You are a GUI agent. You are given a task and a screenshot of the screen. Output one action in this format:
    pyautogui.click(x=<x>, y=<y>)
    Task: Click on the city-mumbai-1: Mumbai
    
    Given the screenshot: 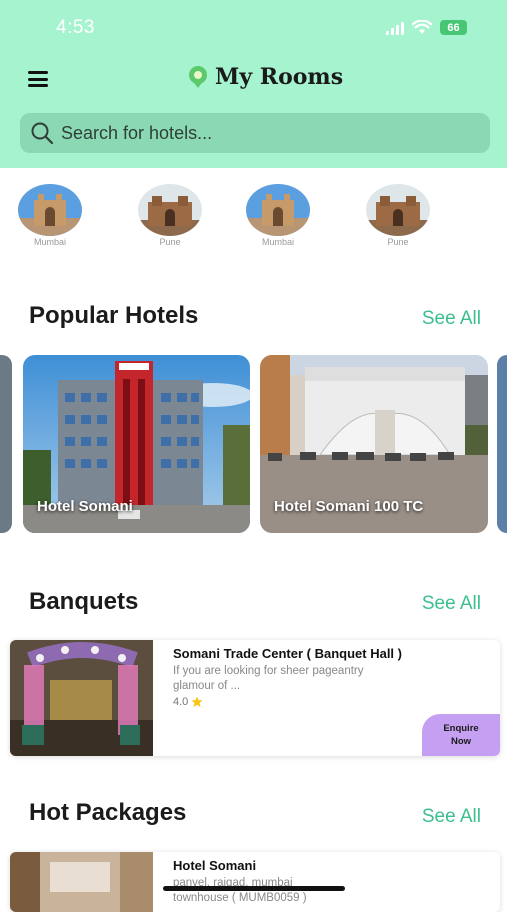 What is the action you would take?
    pyautogui.click(x=50, y=215)
    